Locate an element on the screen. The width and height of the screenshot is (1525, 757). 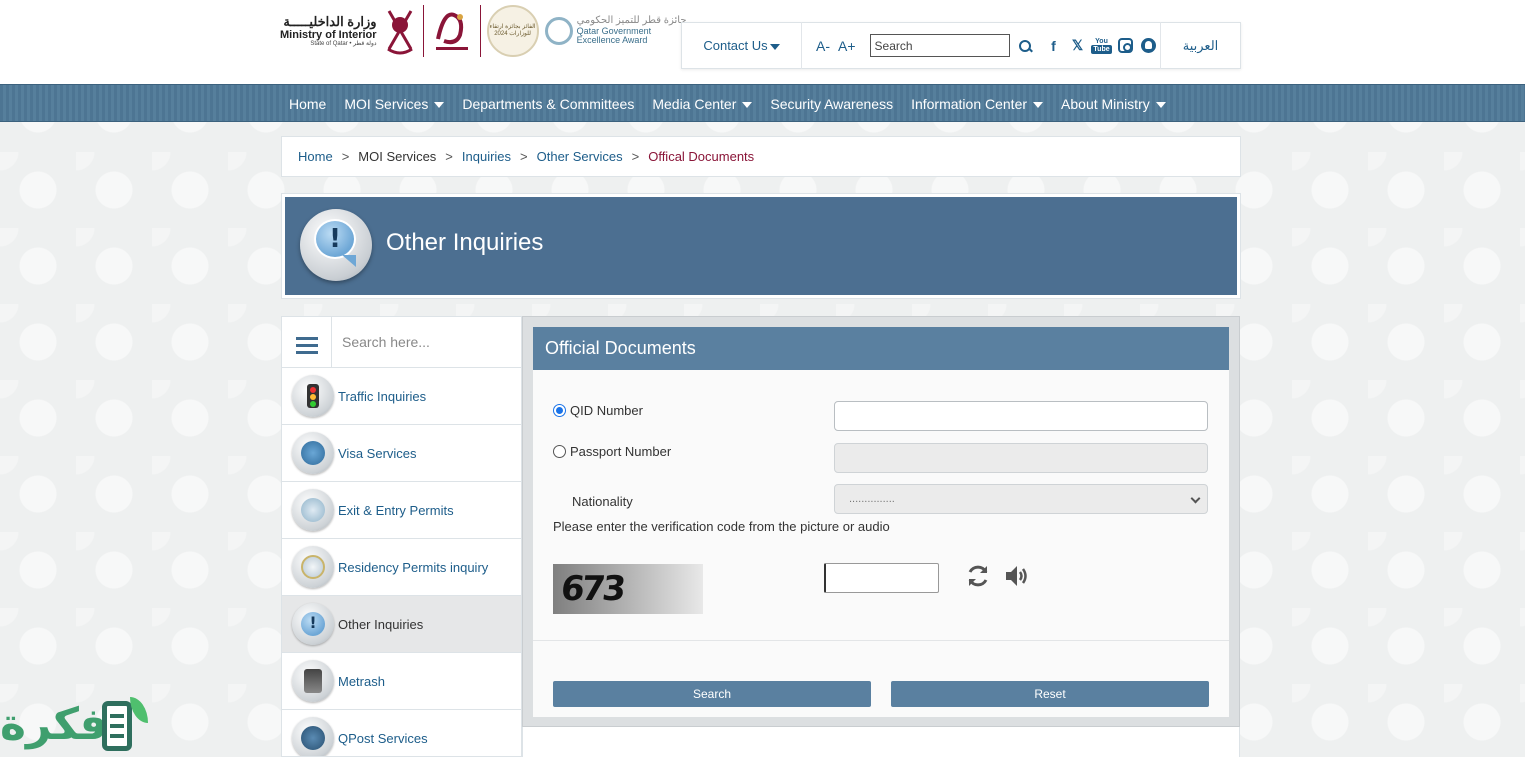
breadcrumb-inquiries: Inquiries is located at coordinates (486, 156).